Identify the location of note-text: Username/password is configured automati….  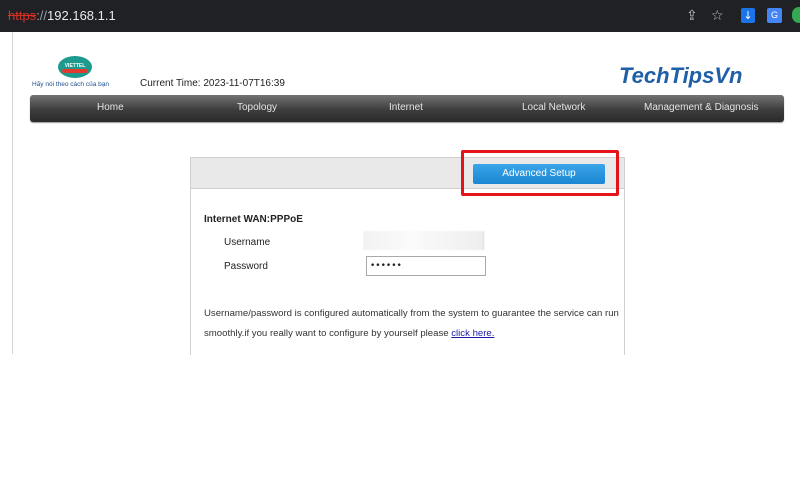
(411, 323).